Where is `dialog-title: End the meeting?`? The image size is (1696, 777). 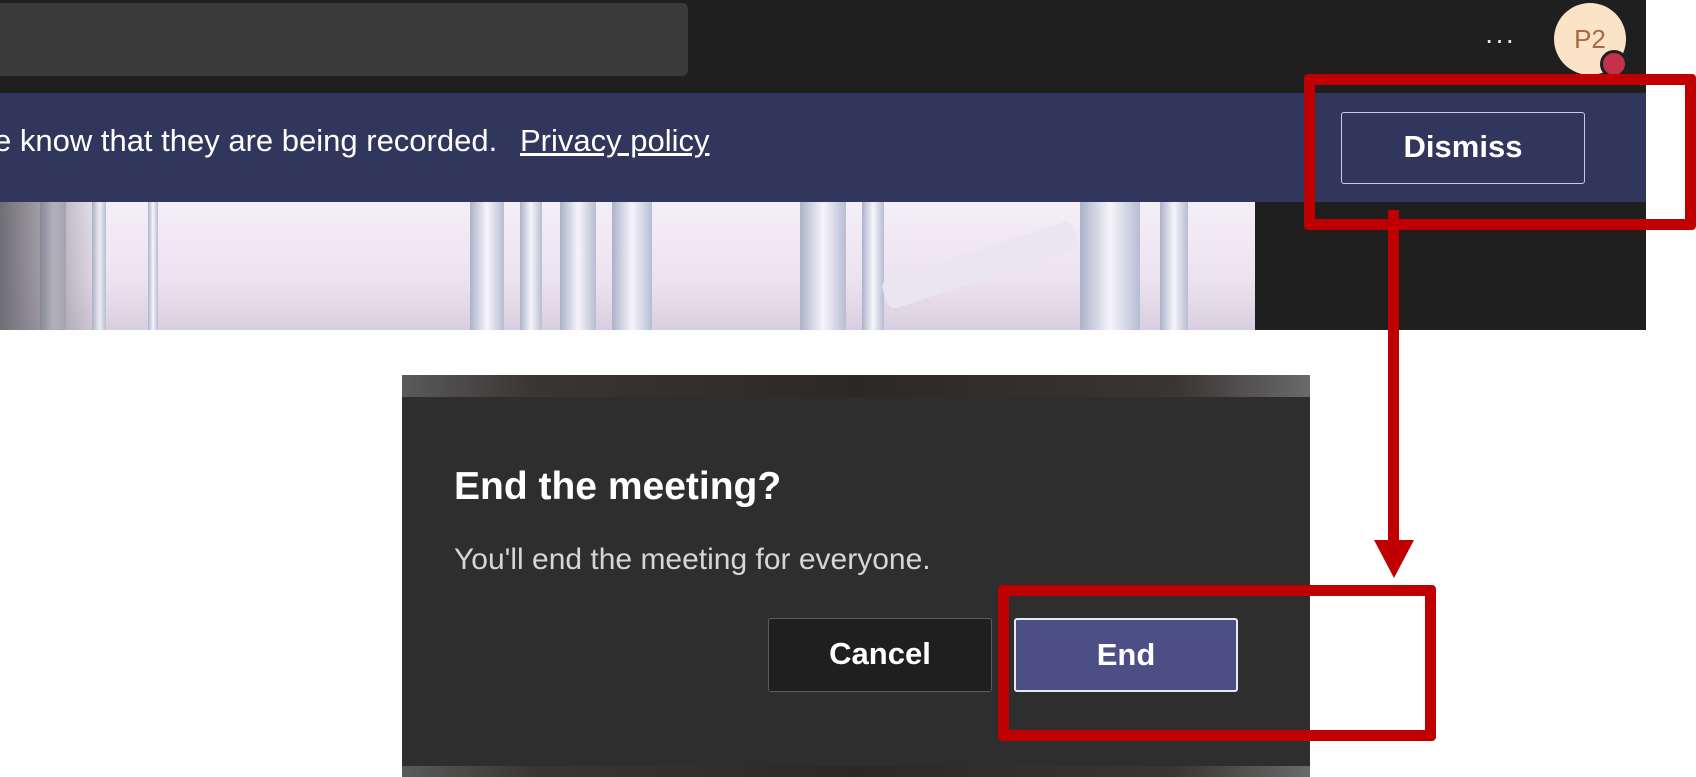 dialog-title: End the meeting? is located at coordinates (618, 486).